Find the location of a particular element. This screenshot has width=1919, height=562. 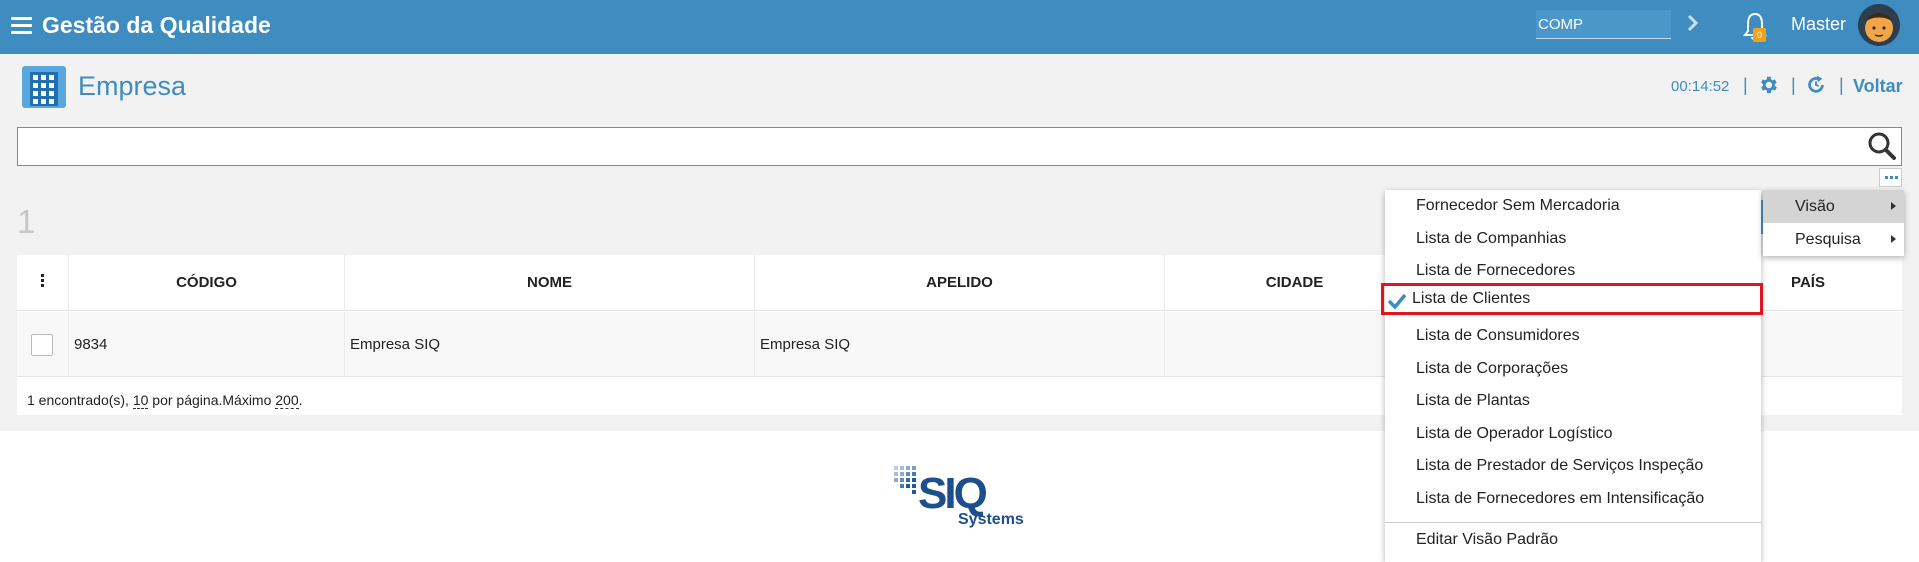

session-timer: 00:14:52 is located at coordinates (1700, 86).